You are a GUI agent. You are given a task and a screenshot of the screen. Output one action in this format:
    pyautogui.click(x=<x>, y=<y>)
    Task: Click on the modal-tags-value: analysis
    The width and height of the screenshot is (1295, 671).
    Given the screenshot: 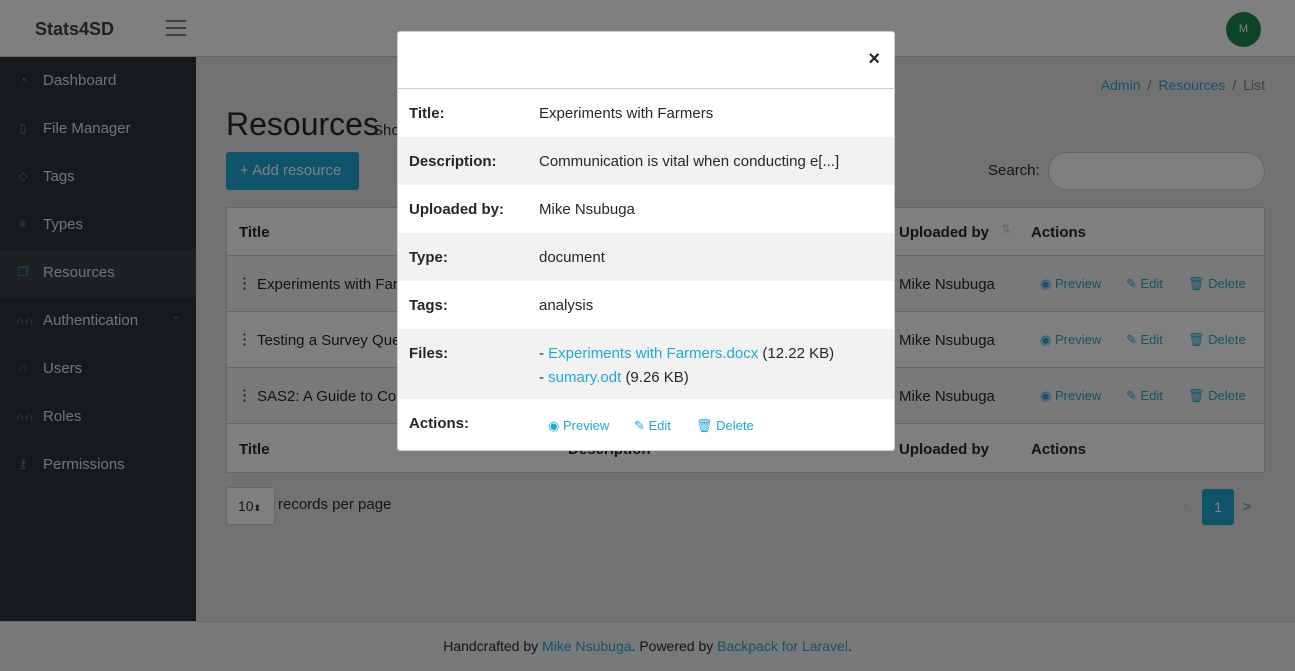 What is the action you would take?
    pyautogui.click(x=566, y=305)
    